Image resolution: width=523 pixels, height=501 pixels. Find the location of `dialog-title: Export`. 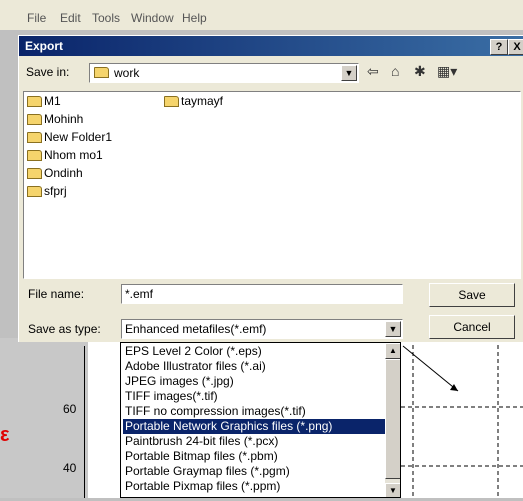

dialog-title: Export is located at coordinates (44, 46).